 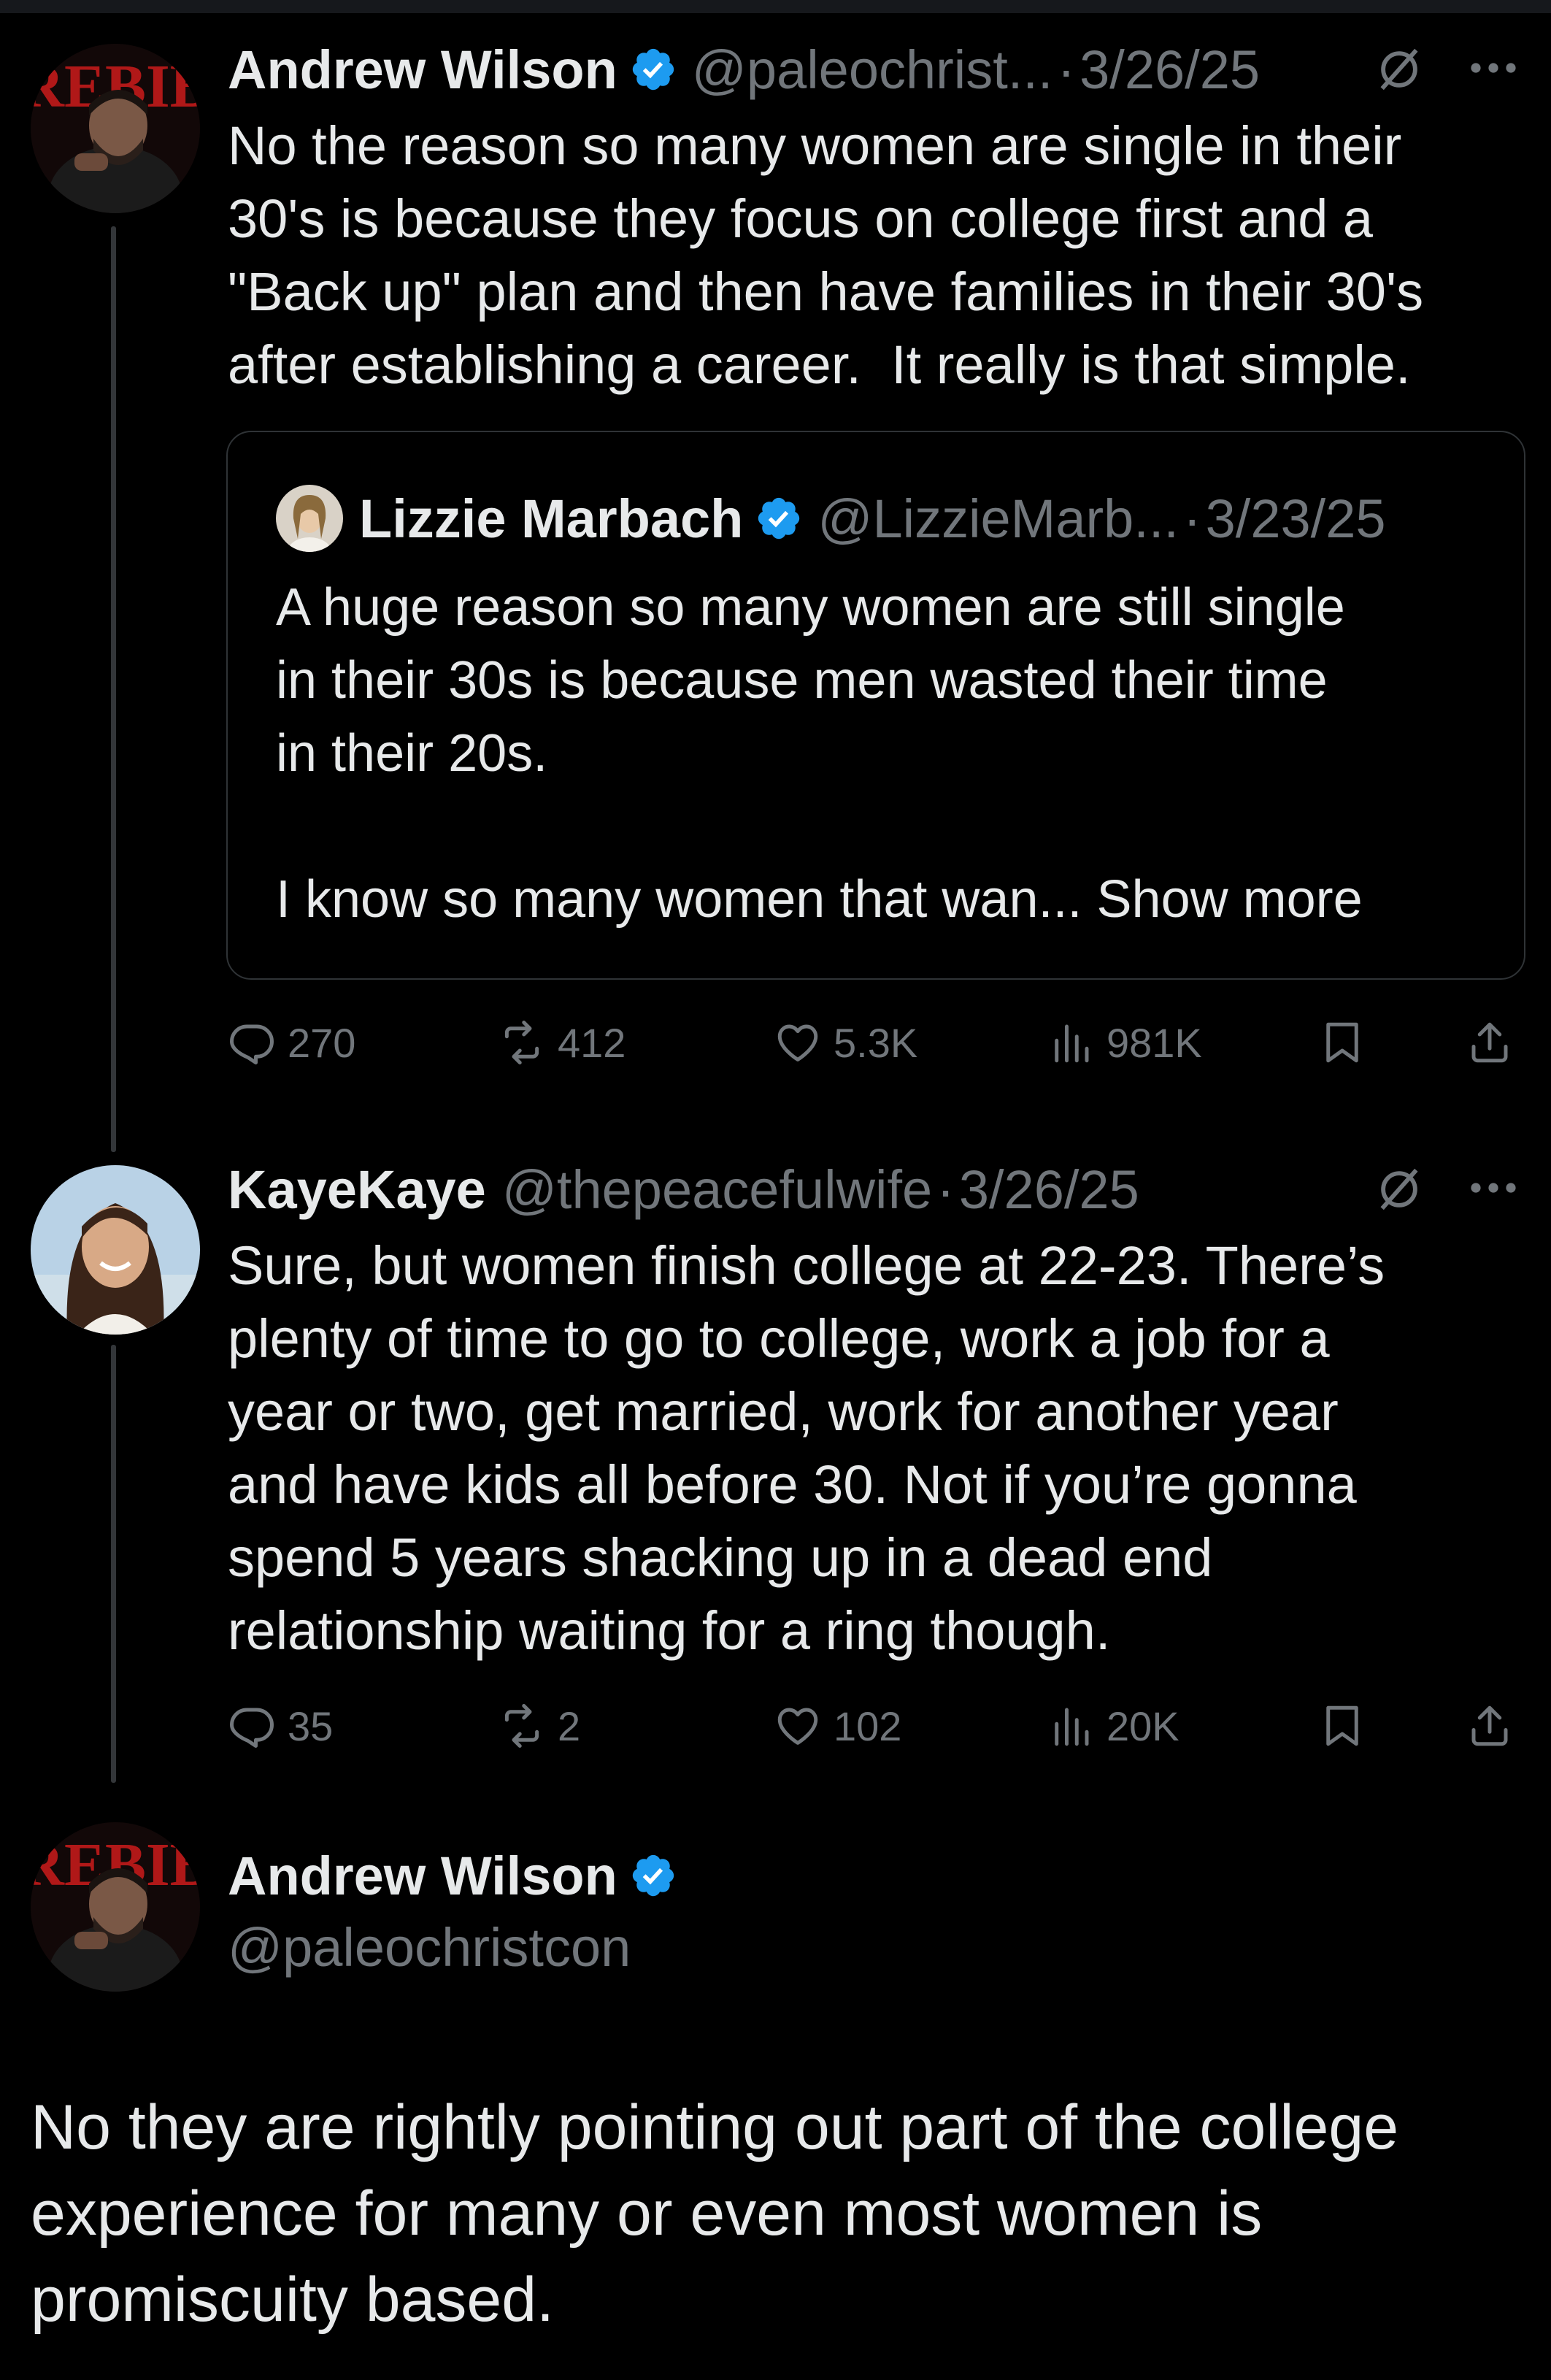 What do you see at coordinates (357, 1190) in the screenshot?
I see `author-name: KayeKaye` at bounding box center [357, 1190].